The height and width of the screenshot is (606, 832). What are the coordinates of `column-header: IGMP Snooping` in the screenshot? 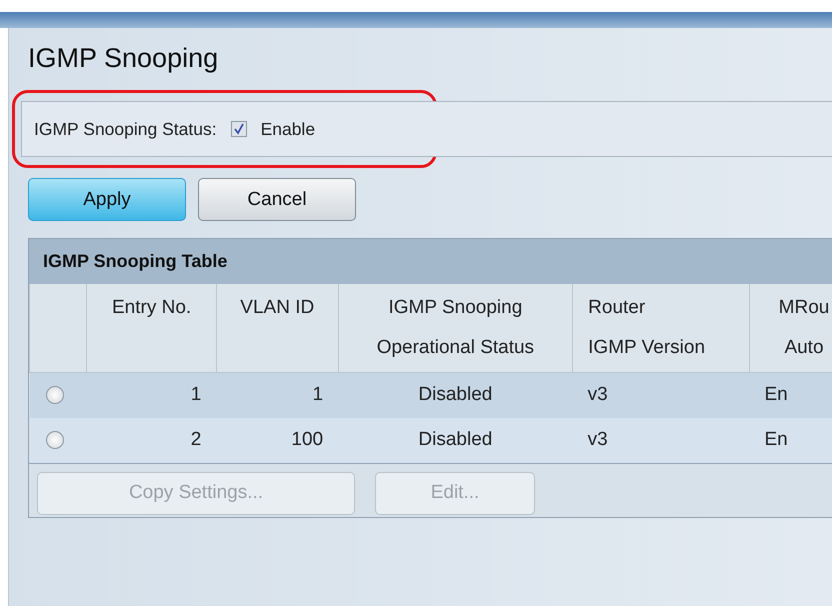 It's located at (455, 308).